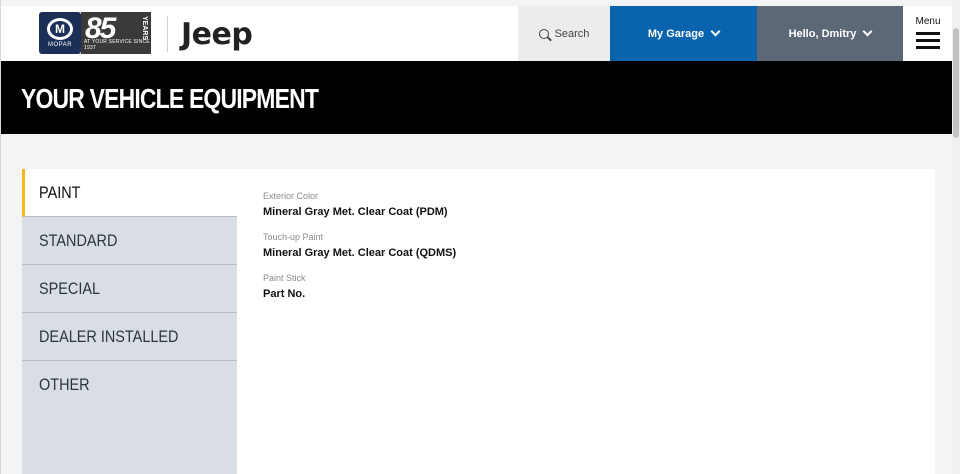  Describe the element at coordinates (60, 192) in the screenshot. I see `sidebar-item-label: PAINT` at that location.